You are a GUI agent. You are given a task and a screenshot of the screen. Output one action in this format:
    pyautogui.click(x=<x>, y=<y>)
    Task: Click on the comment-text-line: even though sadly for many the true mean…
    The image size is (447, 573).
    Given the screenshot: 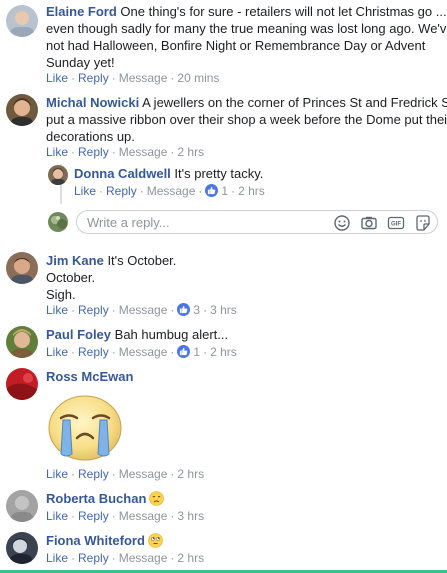 What is the action you would take?
    pyautogui.click(x=246, y=28)
    